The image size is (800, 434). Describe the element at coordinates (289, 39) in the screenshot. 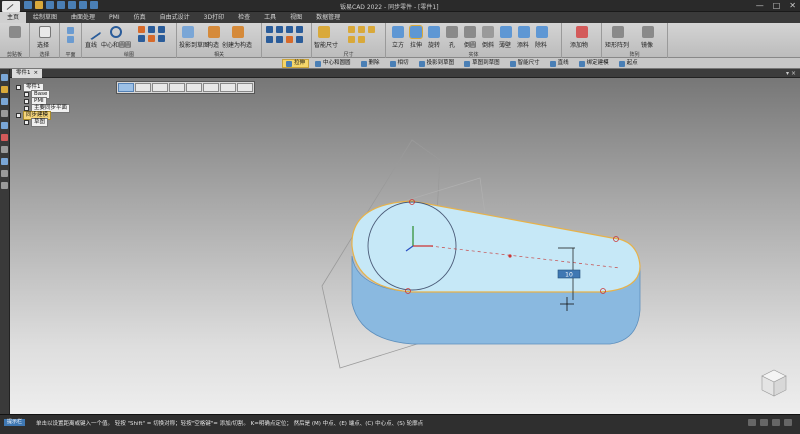

I see `lock-icon` at that location.